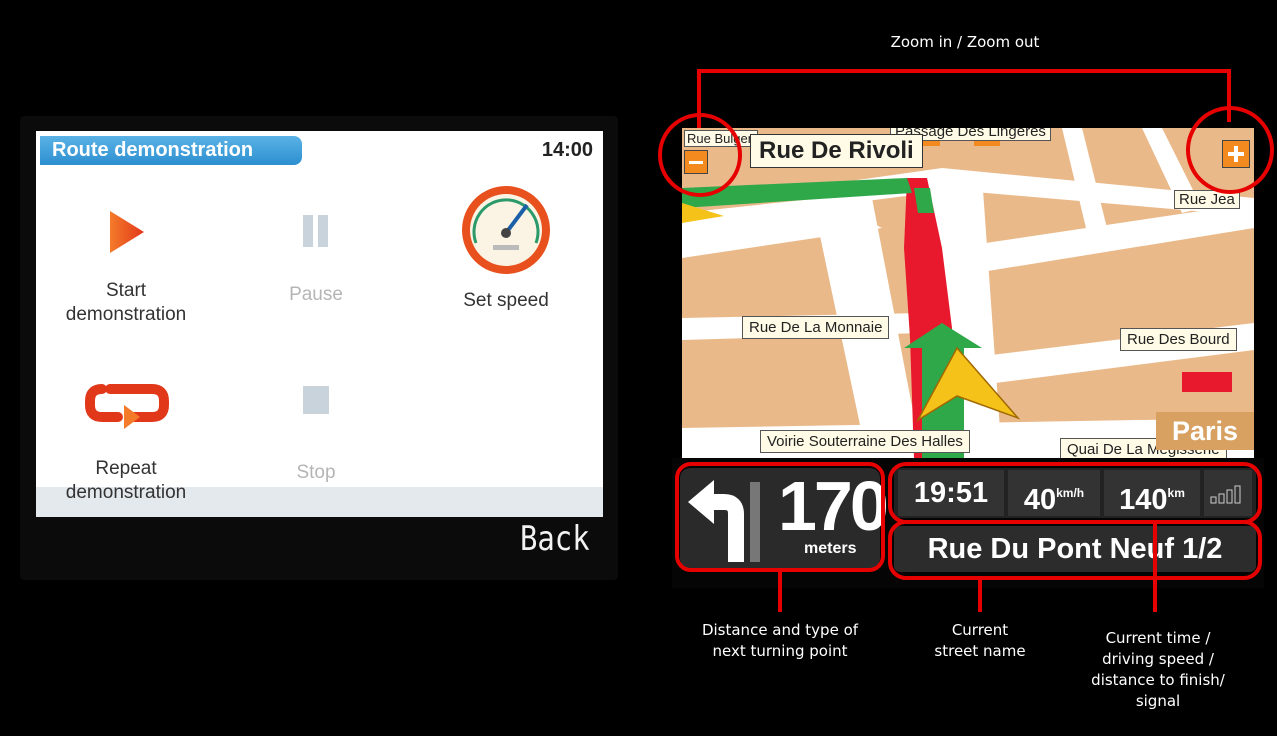  What do you see at coordinates (780, 640) in the screenshot?
I see `turn-annotation: Distance and type of next turning point` at bounding box center [780, 640].